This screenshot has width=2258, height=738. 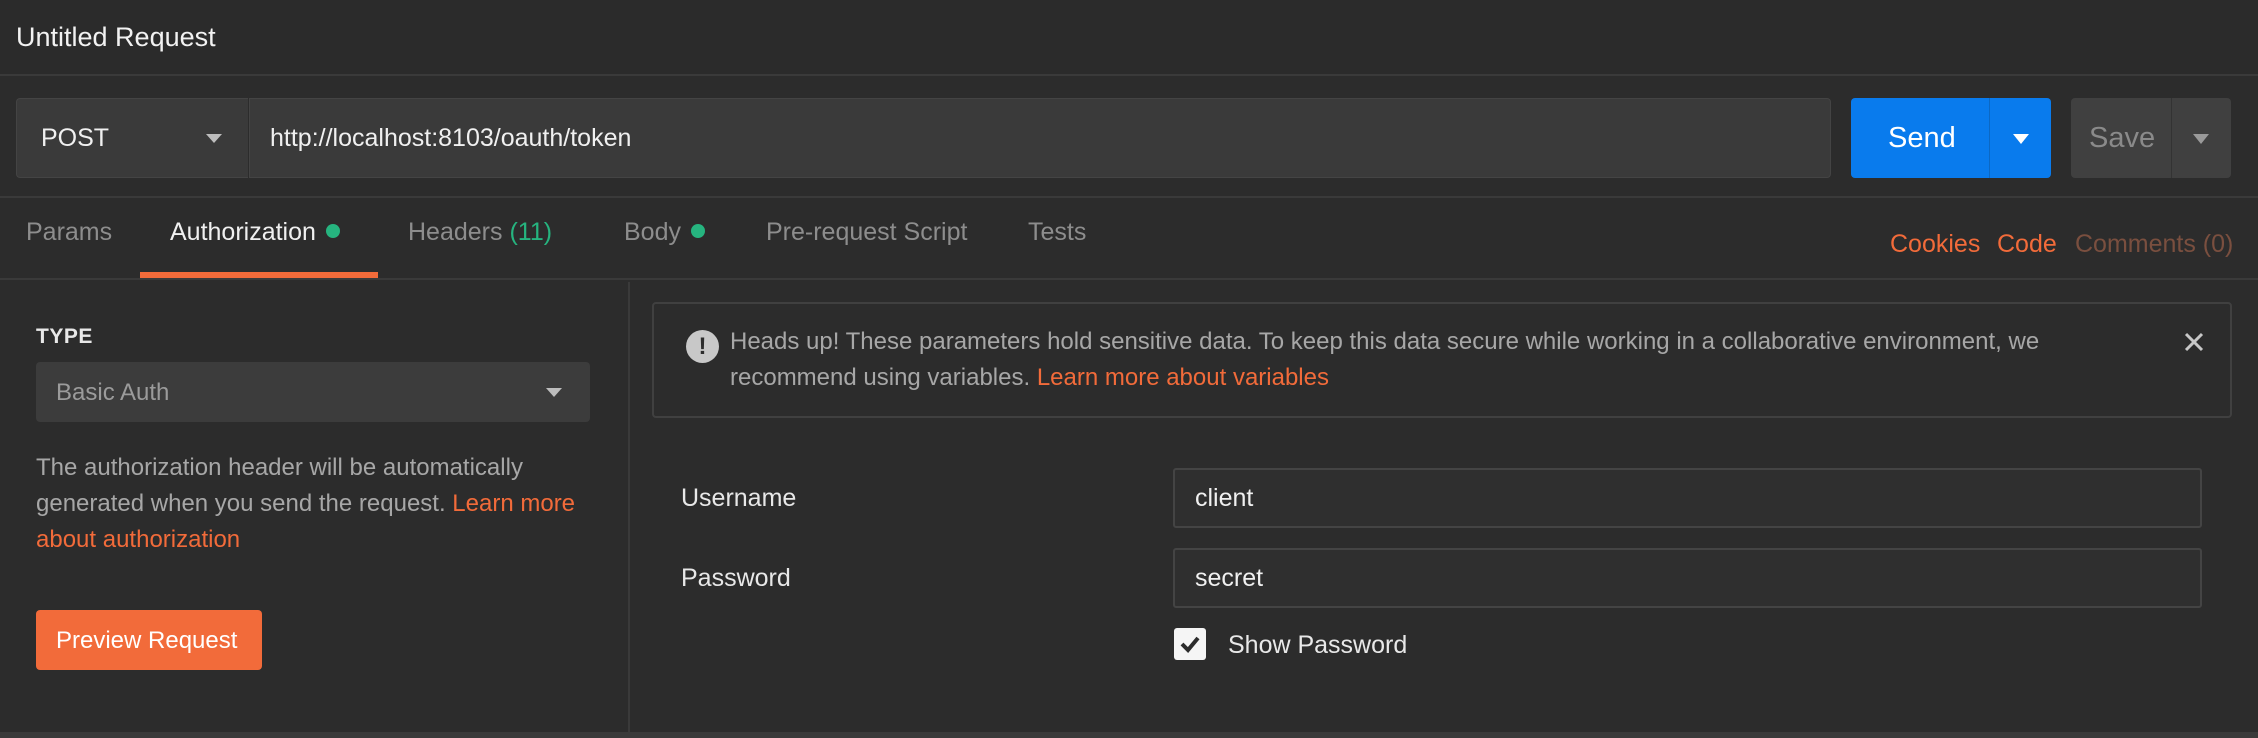 I want to click on send-divider, so click(x=1989, y=138).